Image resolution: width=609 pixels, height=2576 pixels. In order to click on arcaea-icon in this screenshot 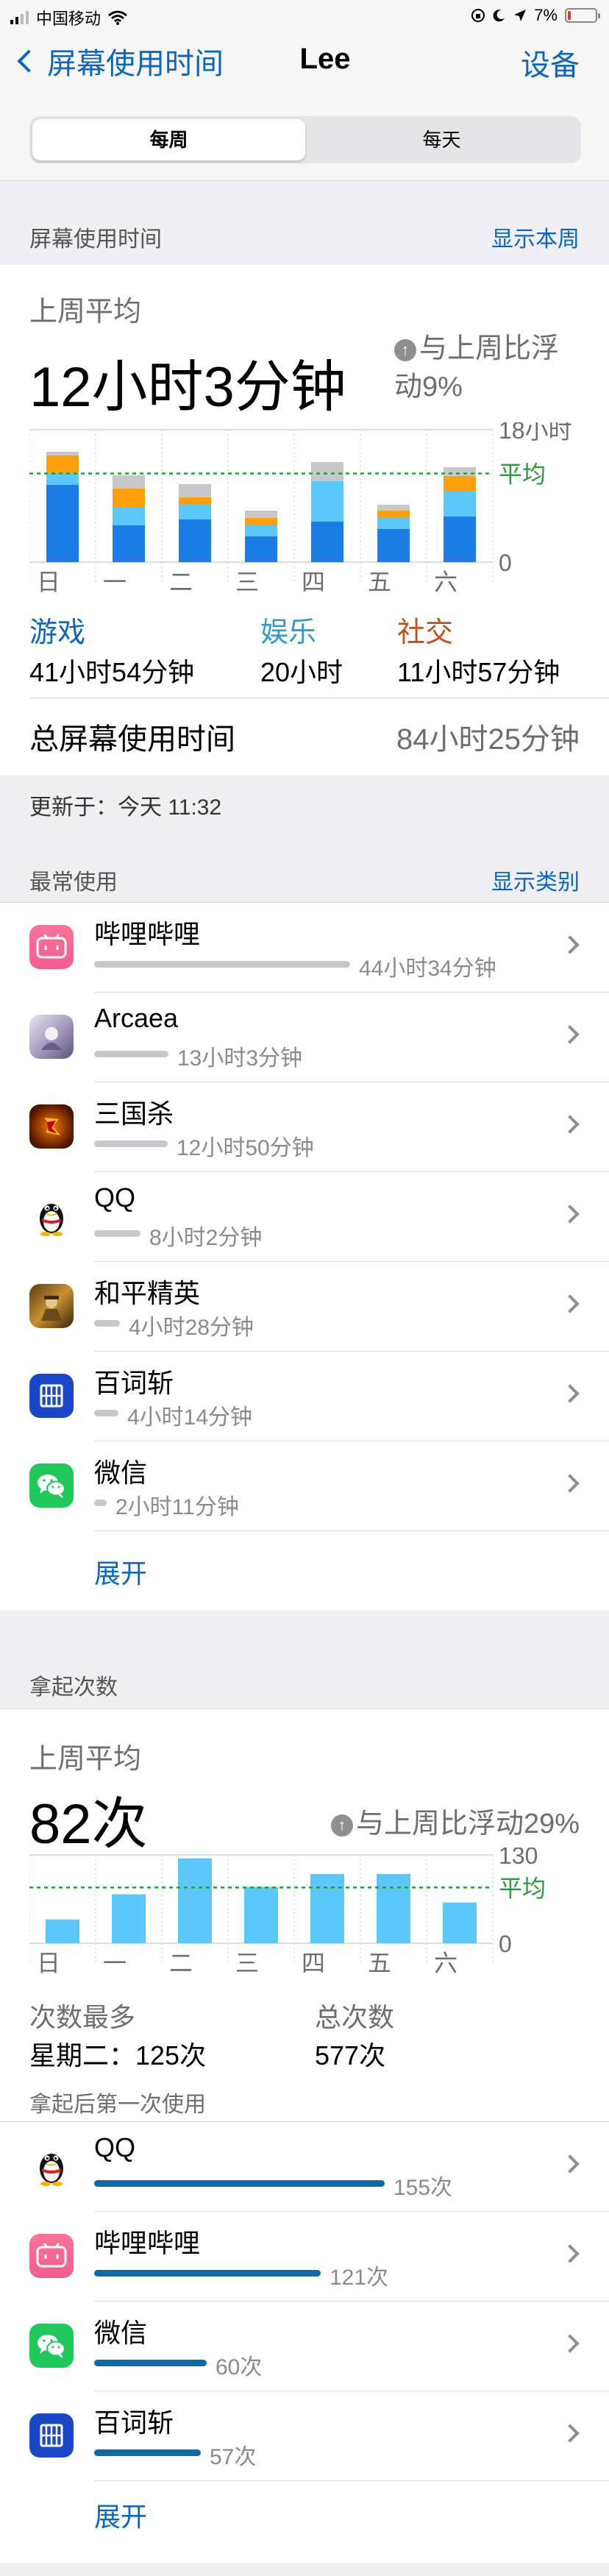, I will do `click(52, 1037)`.